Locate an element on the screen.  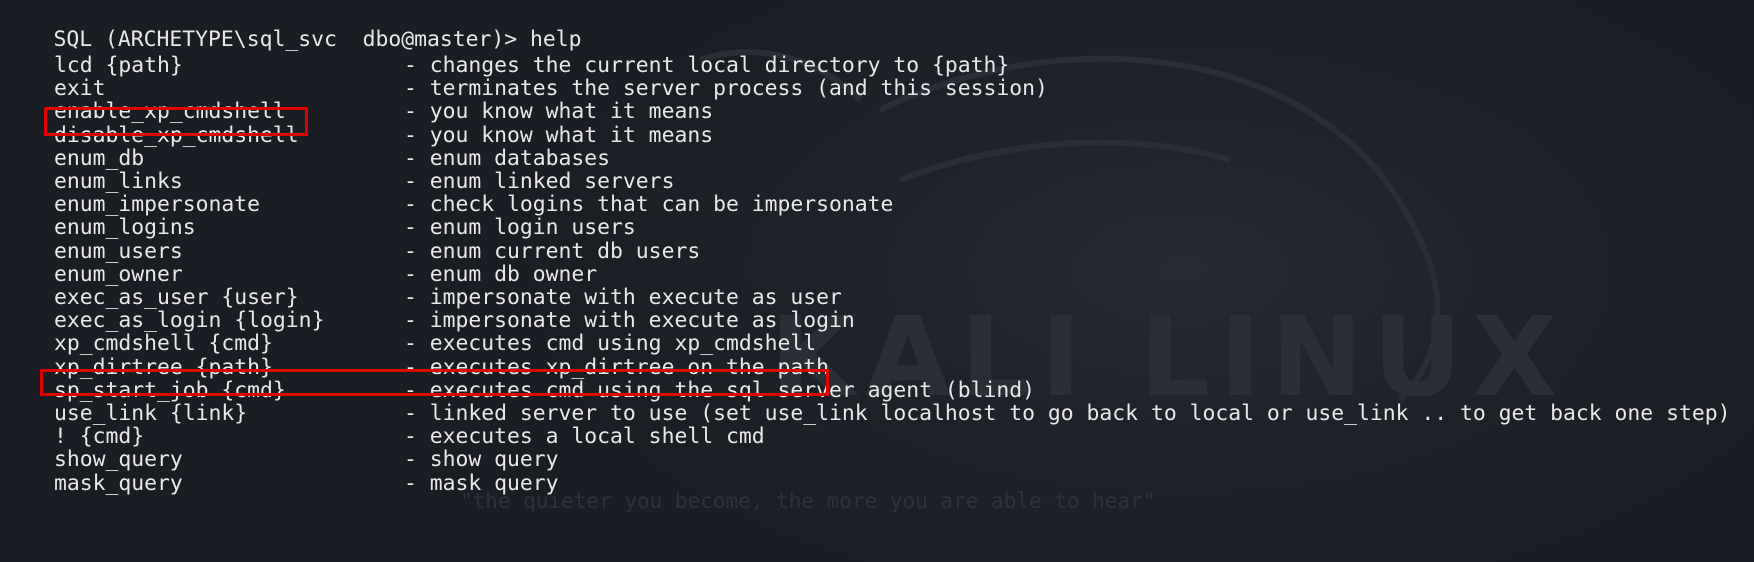
help-command: enum_logins is located at coordinates (125, 228).